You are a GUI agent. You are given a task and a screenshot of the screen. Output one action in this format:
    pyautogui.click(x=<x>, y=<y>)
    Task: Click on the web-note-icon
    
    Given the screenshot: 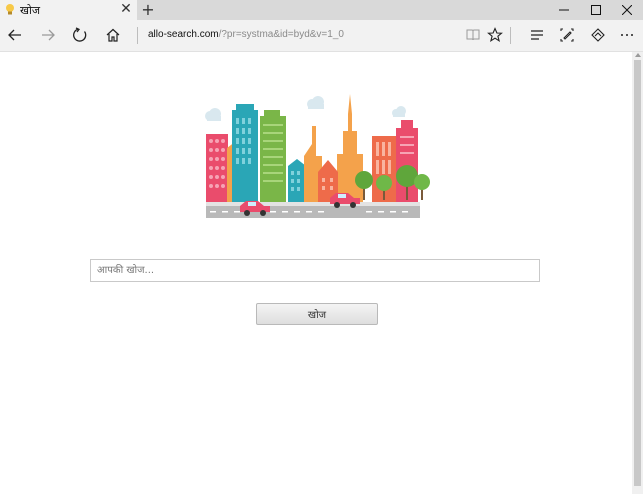 What is the action you would take?
    pyautogui.click(x=567, y=36)
    